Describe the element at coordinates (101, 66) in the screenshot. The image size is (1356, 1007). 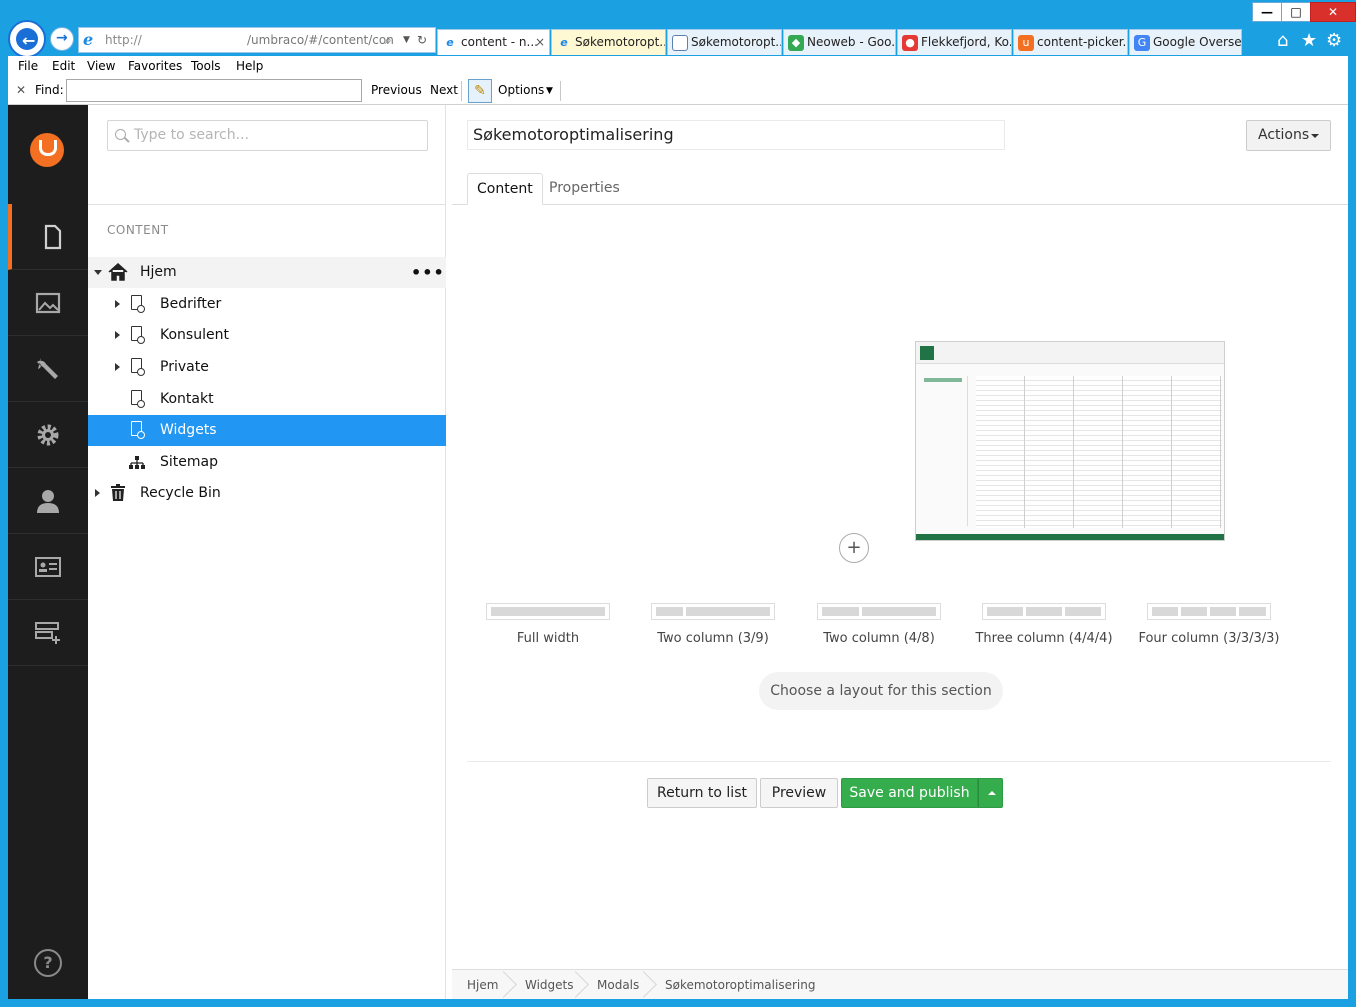
I see `menu-view: View` at that location.